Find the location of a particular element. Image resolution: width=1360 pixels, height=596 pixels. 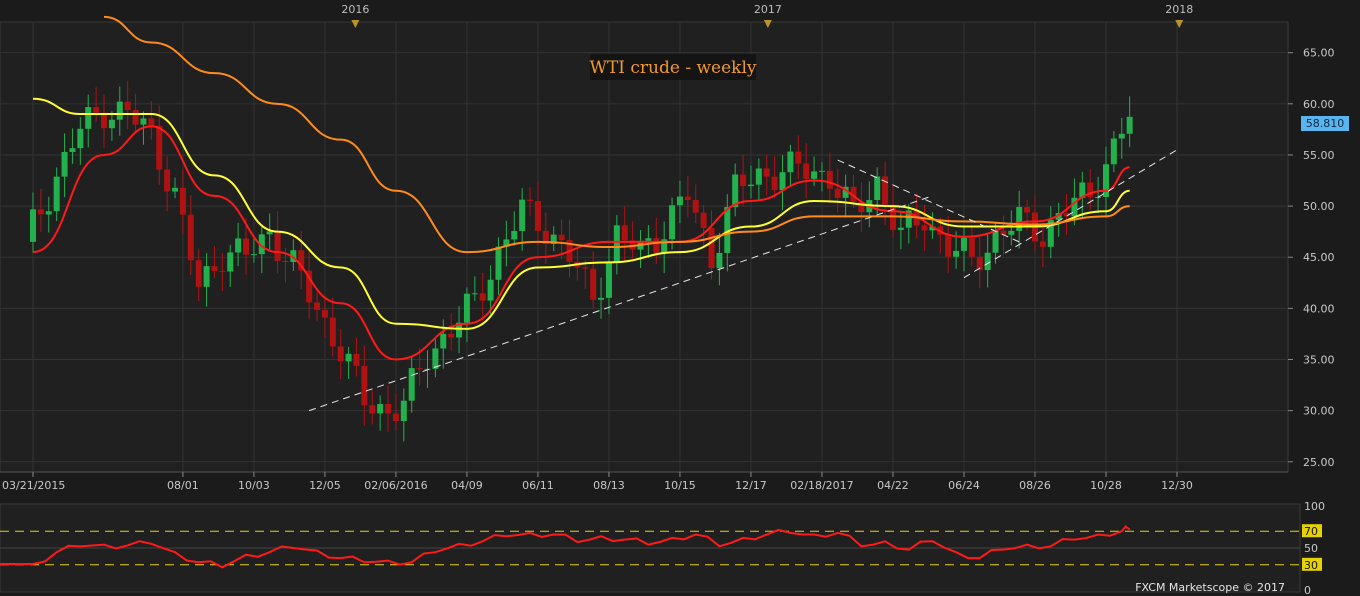

price-tick-label: 25.00 is located at coordinates (1319, 462).